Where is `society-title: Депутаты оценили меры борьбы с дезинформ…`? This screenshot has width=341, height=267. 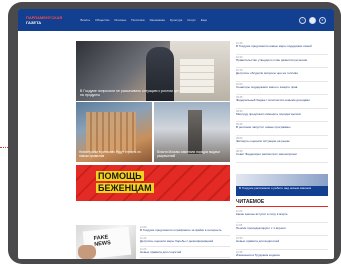
society-title: Депутаты оценили меры борьбы с дезинформ… is located at coordinates (177, 241).